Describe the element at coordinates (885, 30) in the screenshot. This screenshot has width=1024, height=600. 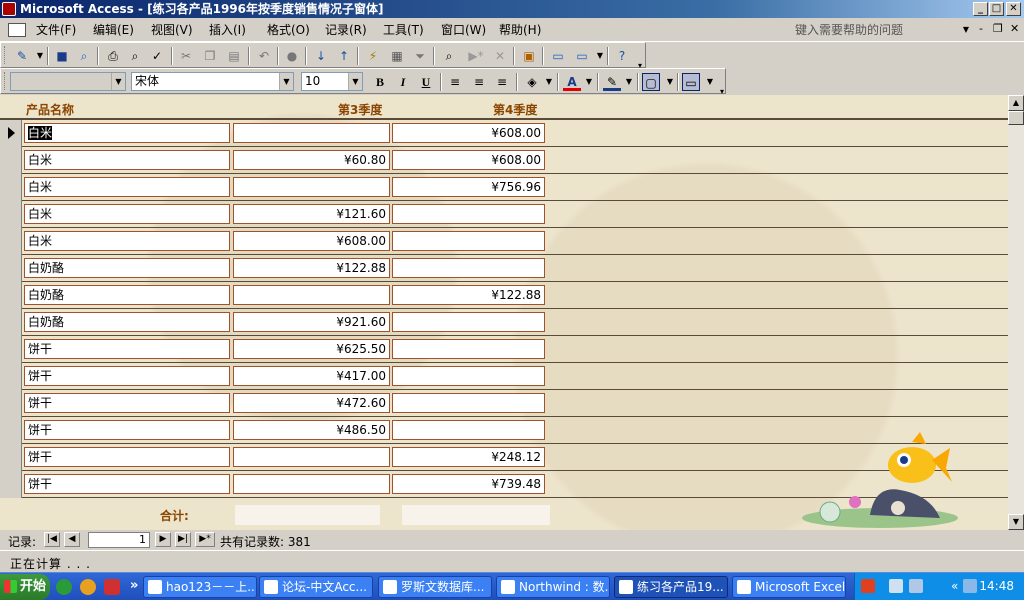
I see `help-search-box: 键入需要帮助的问题 ▼` at that location.